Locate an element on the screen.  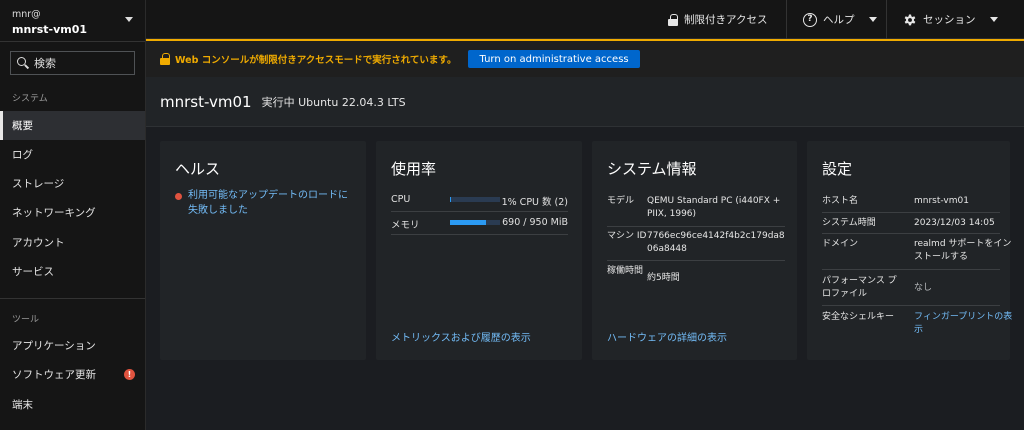
info-key: モデル is located at coordinates (621, 201).